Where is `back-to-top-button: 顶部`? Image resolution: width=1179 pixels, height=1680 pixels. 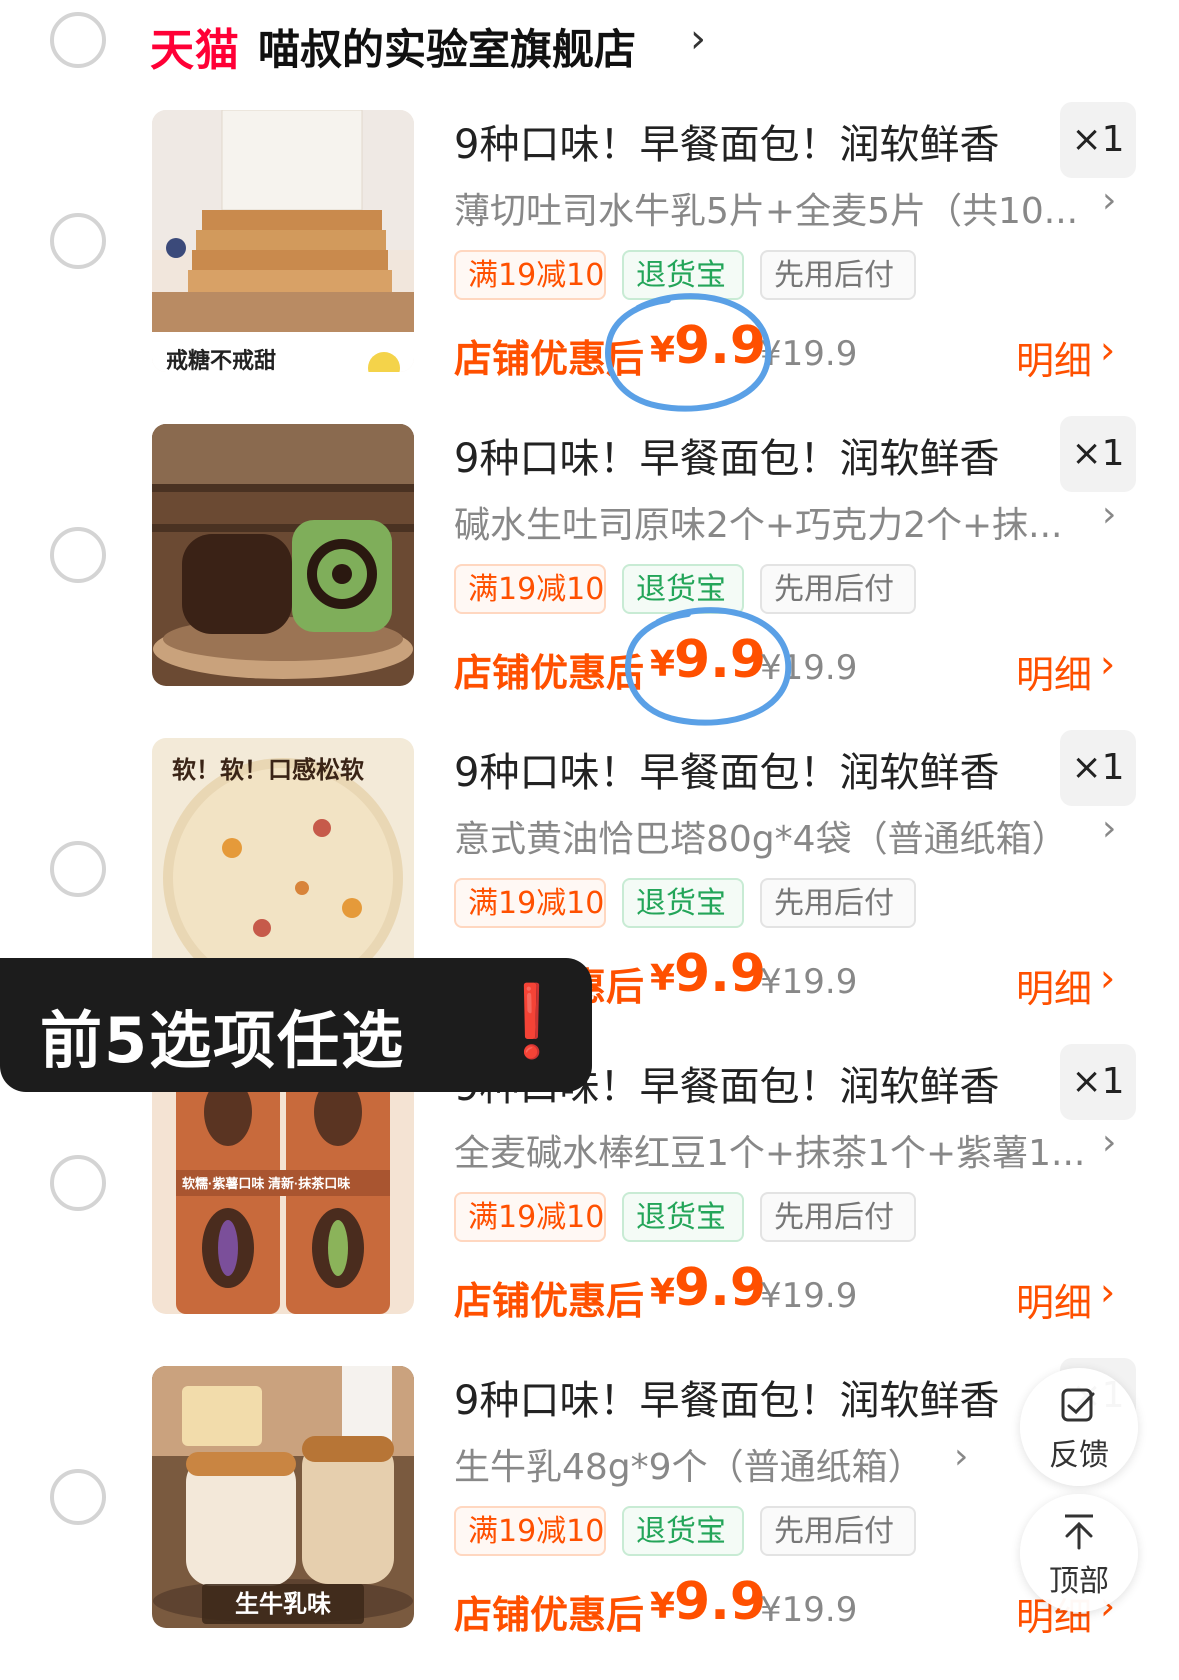
back-to-top-button: 顶部 is located at coordinates (1079, 1553).